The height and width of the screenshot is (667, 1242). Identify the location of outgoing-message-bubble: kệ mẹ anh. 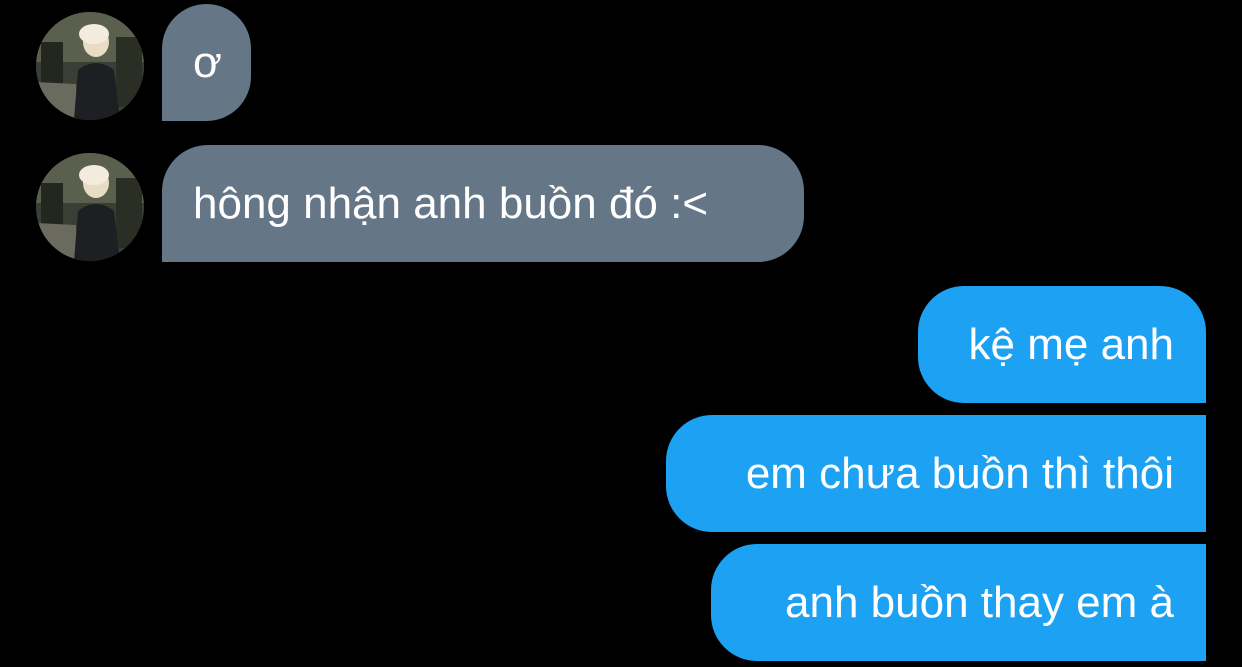
(1062, 344).